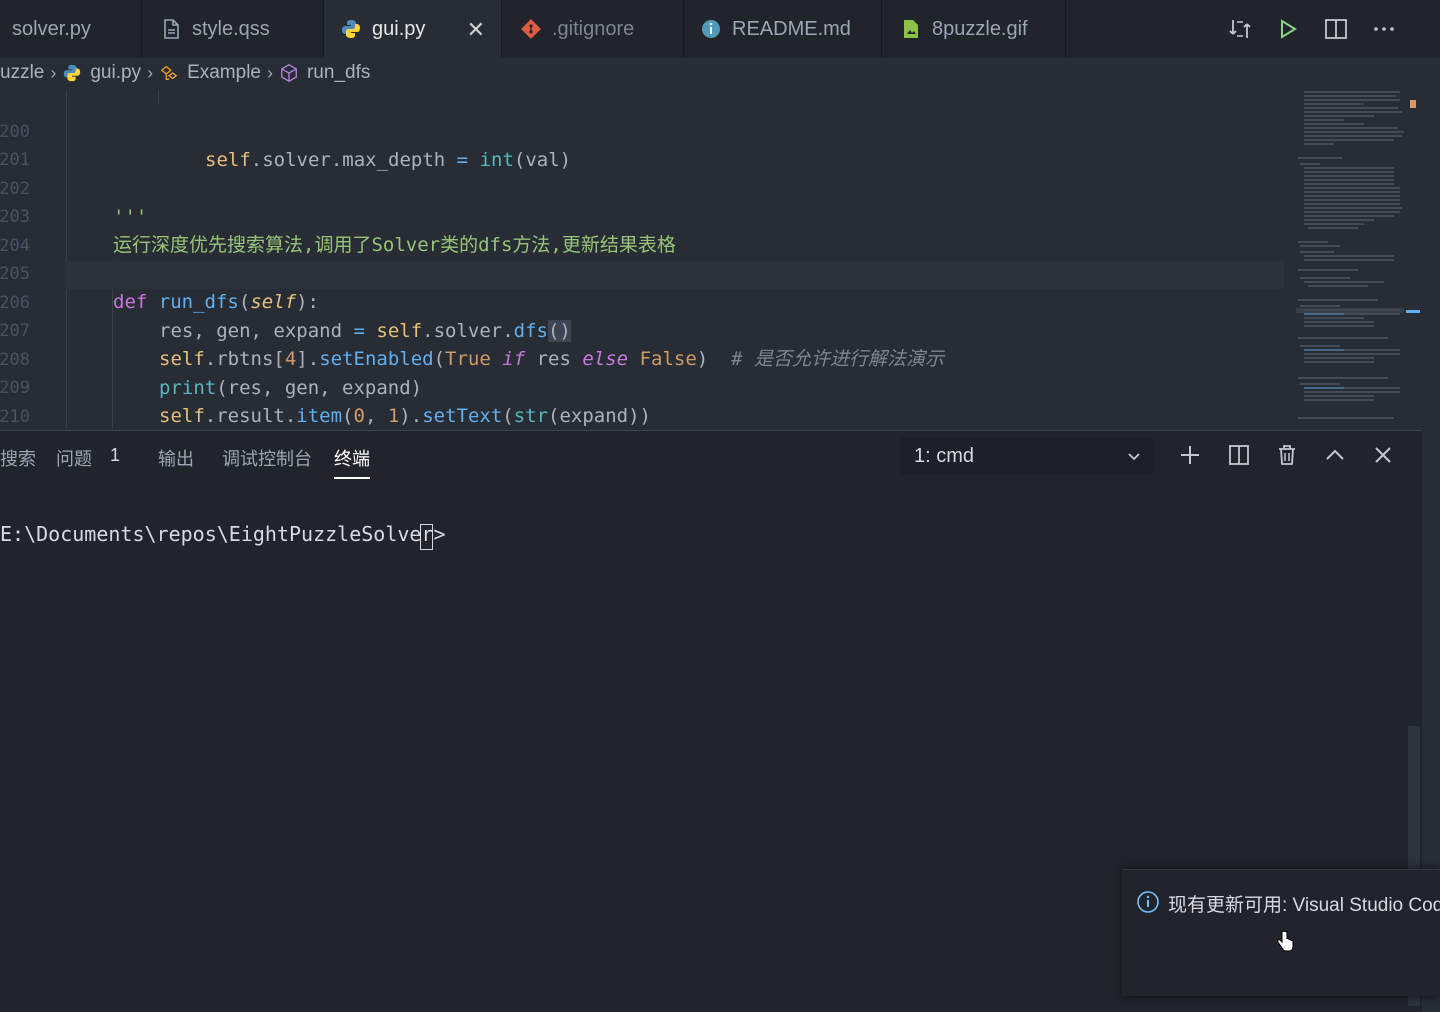 The height and width of the screenshot is (1012, 1440). I want to click on breadcrumb-folder: uzzle, so click(22, 73).